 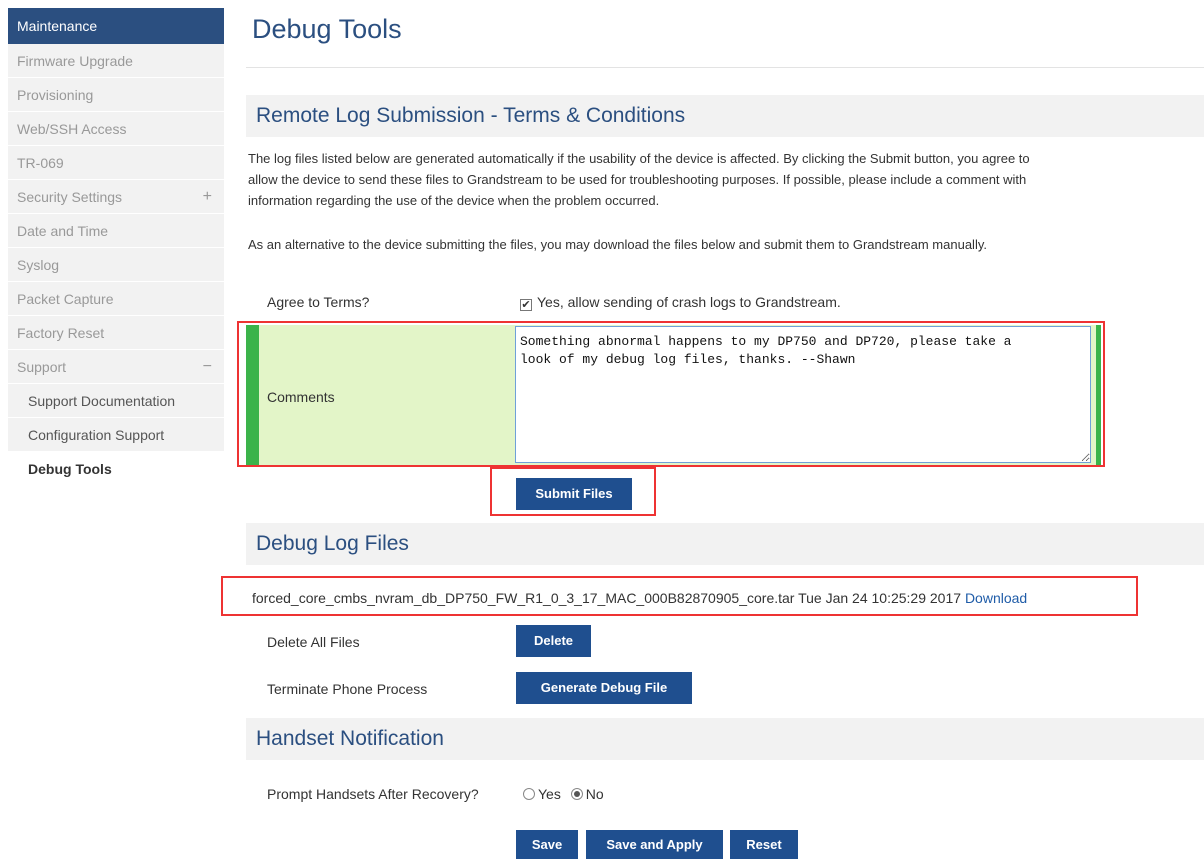 I want to click on save-button: Save, so click(x=547, y=844).